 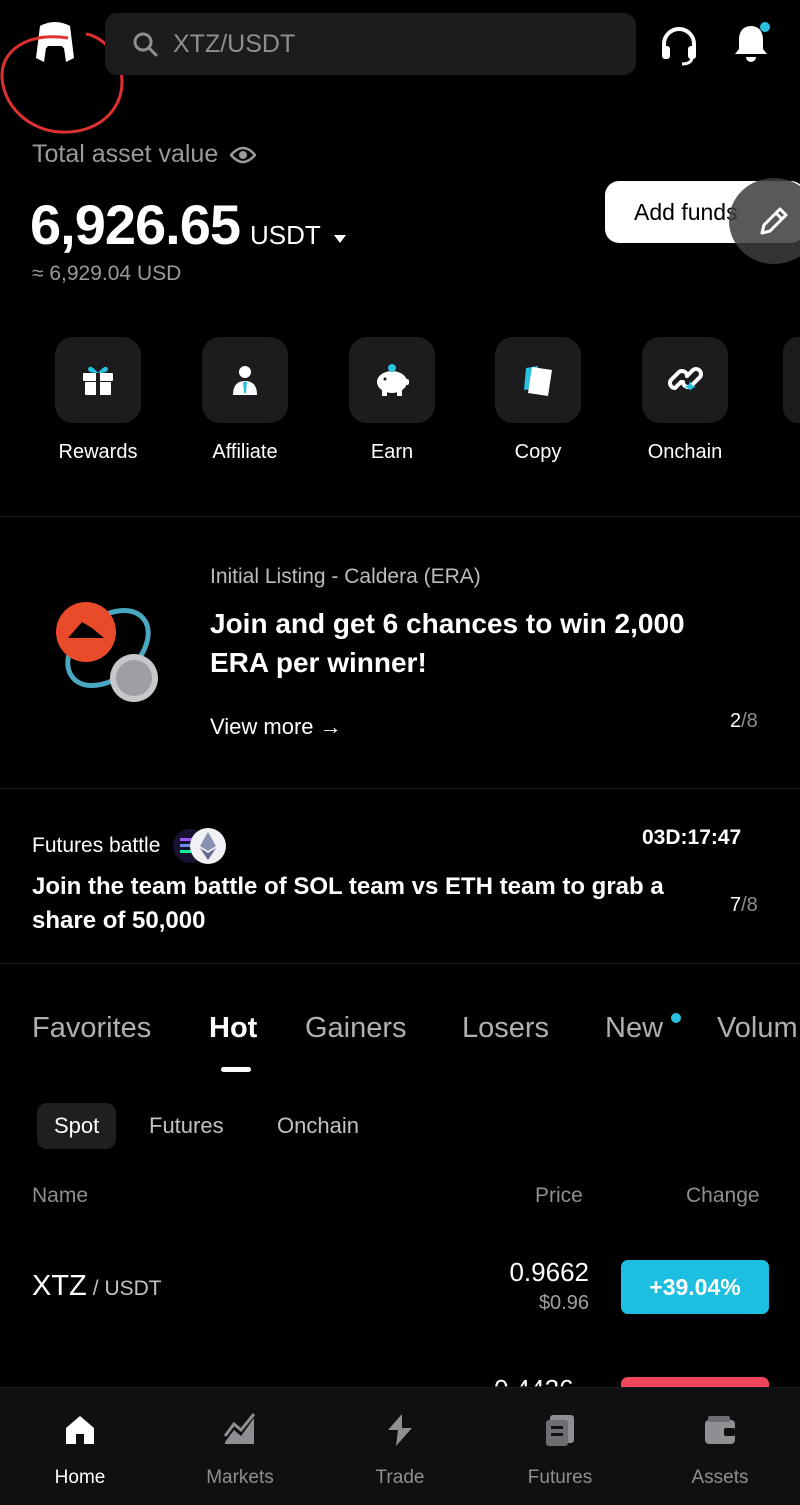 I want to click on nav-trade: Trade, so click(x=400, y=1438).